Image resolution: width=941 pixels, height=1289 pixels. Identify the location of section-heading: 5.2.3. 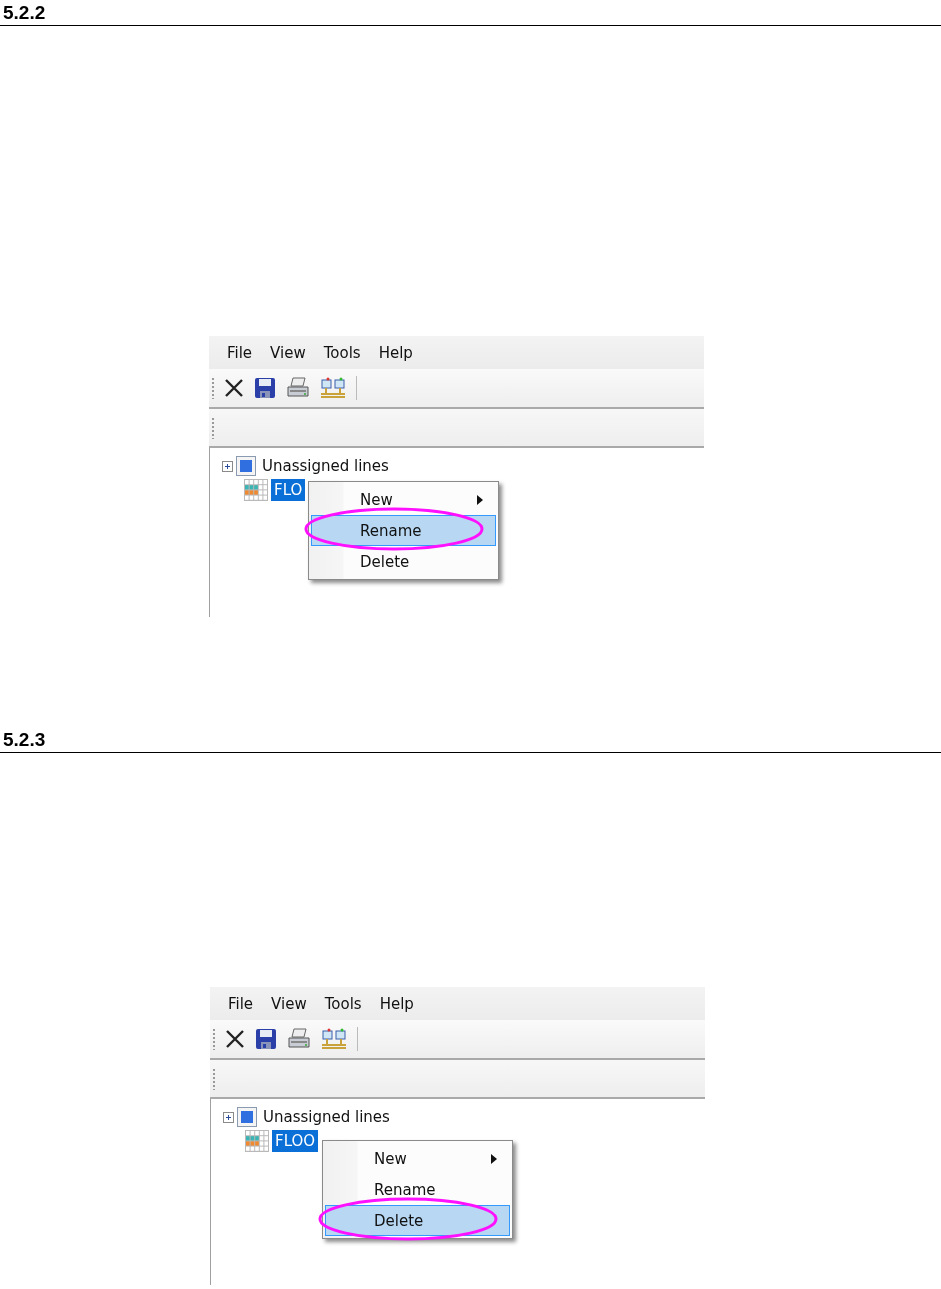
(470, 740).